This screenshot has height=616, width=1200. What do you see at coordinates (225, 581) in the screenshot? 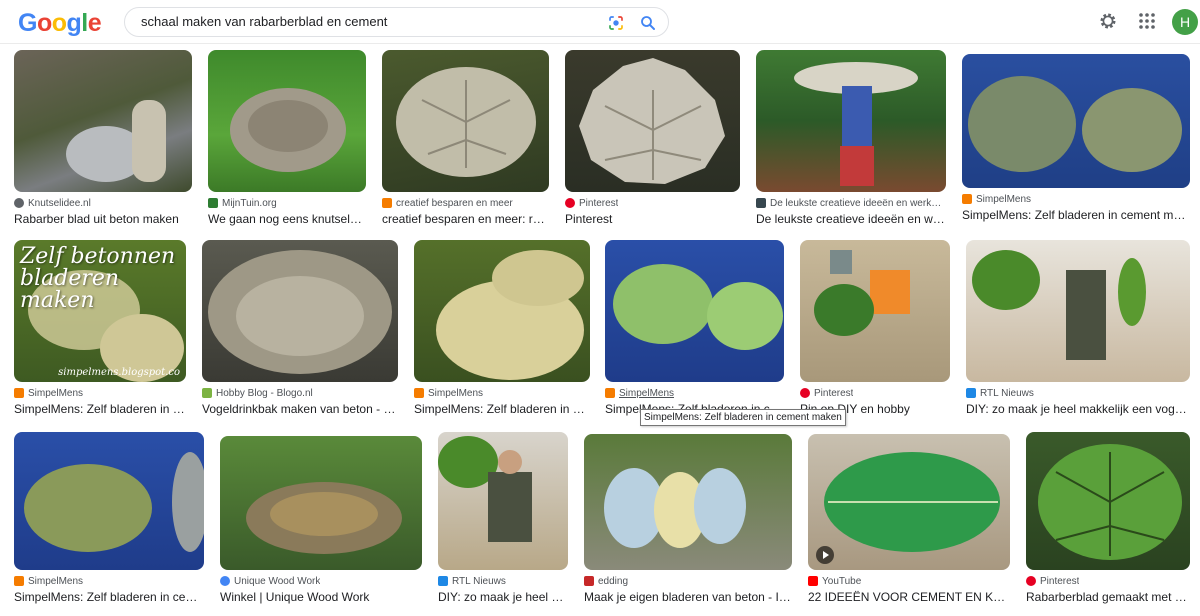
I see `chrome-icon` at bounding box center [225, 581].